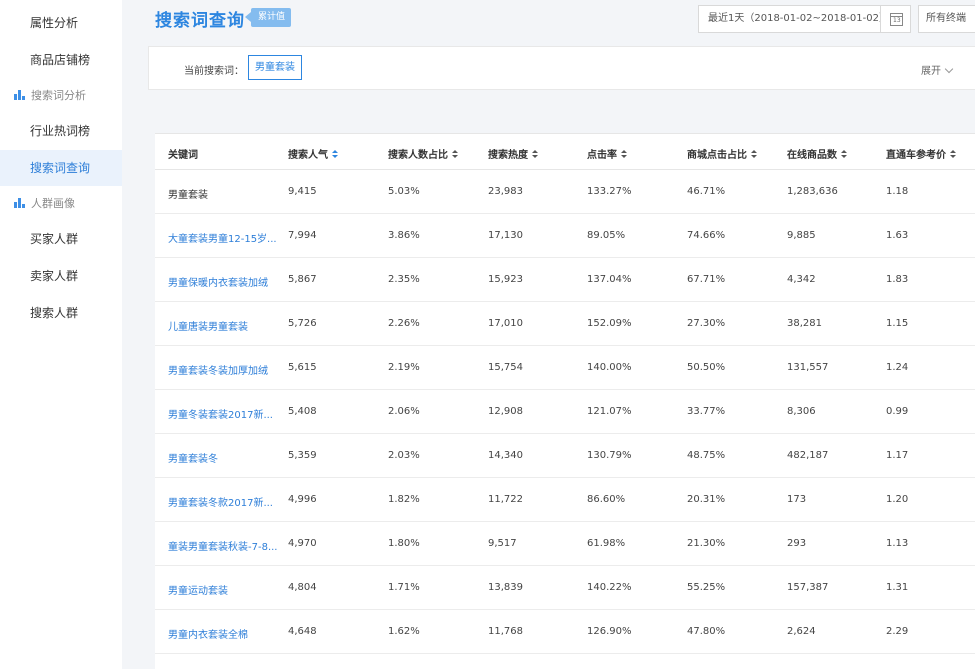  Describe the element at coordinates (313, 153) in the screenshot. I see `column-header-search-popularity: 搜索人气` at that location.